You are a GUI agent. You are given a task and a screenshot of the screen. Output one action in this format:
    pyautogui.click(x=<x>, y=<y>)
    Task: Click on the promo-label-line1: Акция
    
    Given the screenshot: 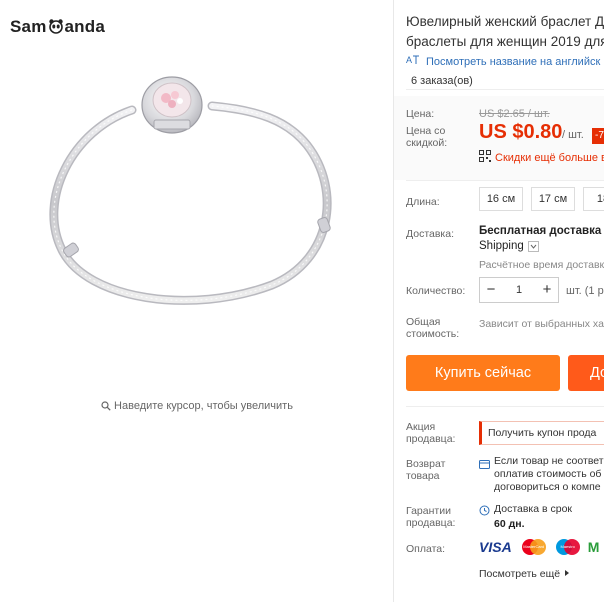 What is the action you would take?
    pyautogui.click(x=421, y=427)
    